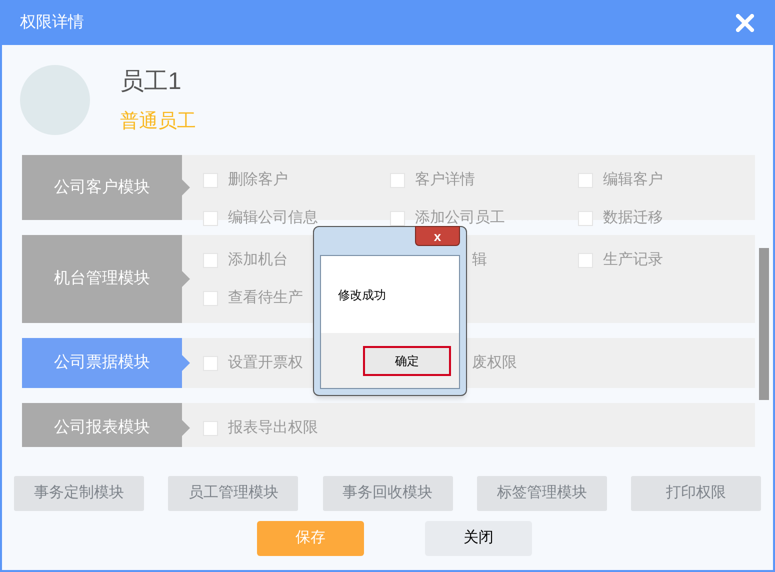  I want to click on checkbox-label: 编辑公司信息, so click(273, 218).